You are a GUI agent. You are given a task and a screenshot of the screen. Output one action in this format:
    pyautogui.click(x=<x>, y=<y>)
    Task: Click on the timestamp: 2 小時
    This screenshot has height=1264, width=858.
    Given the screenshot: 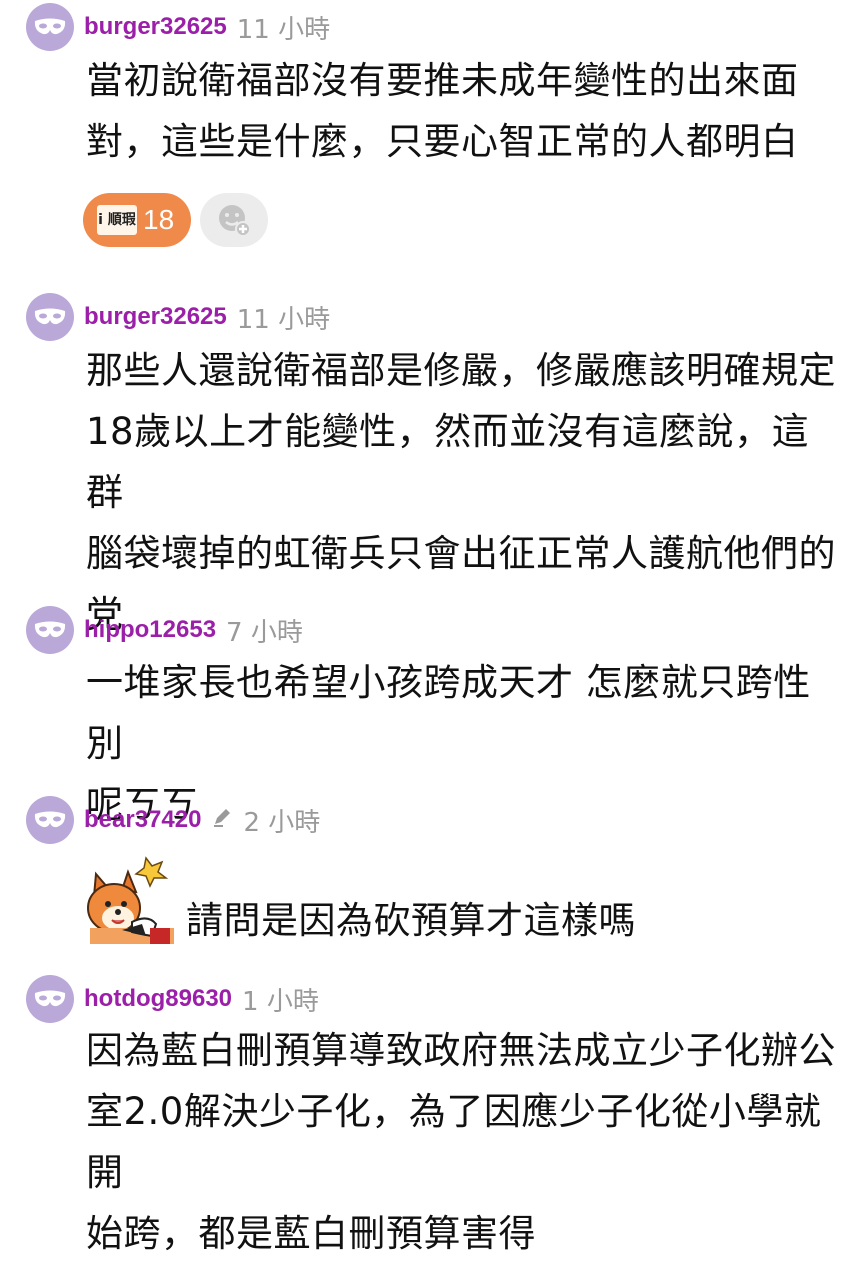 What is the action you would take?
    pyautogui.click(x=282, y=822)
    